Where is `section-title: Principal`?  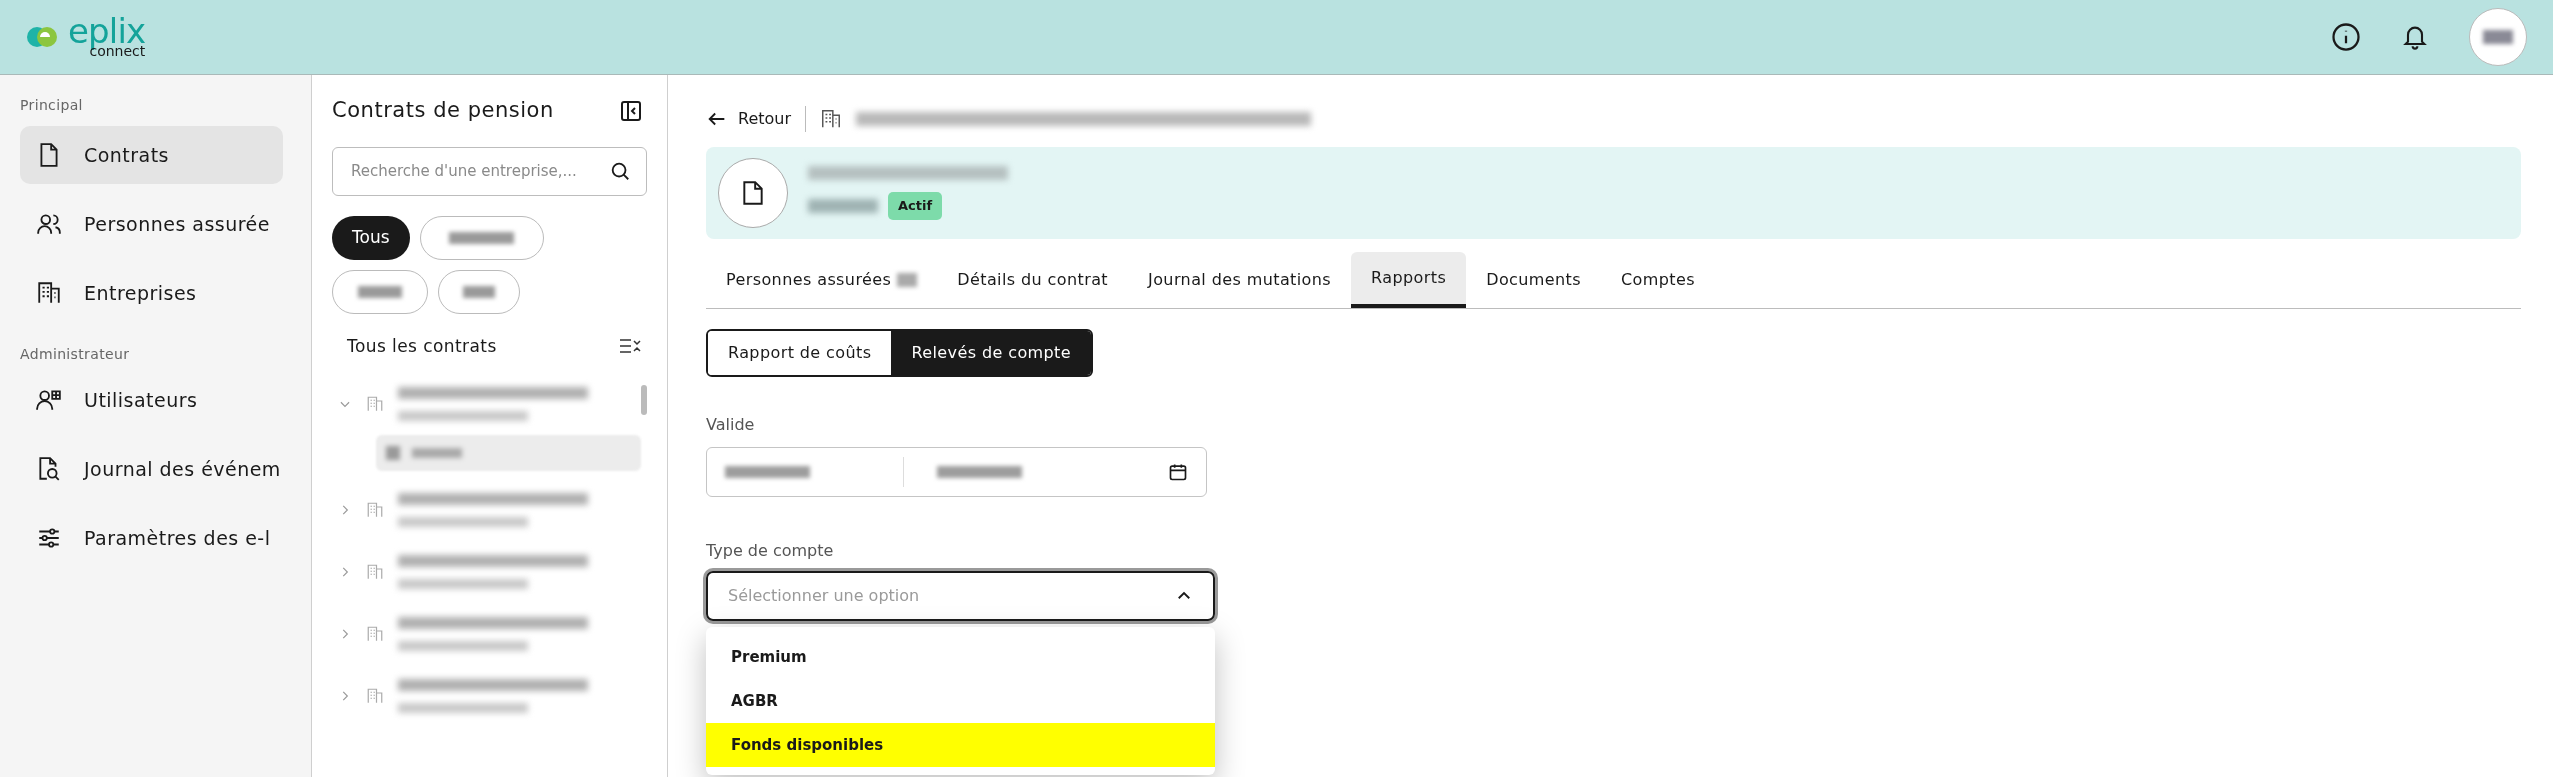
section-title: Principal is located at coordinates (52, 105).